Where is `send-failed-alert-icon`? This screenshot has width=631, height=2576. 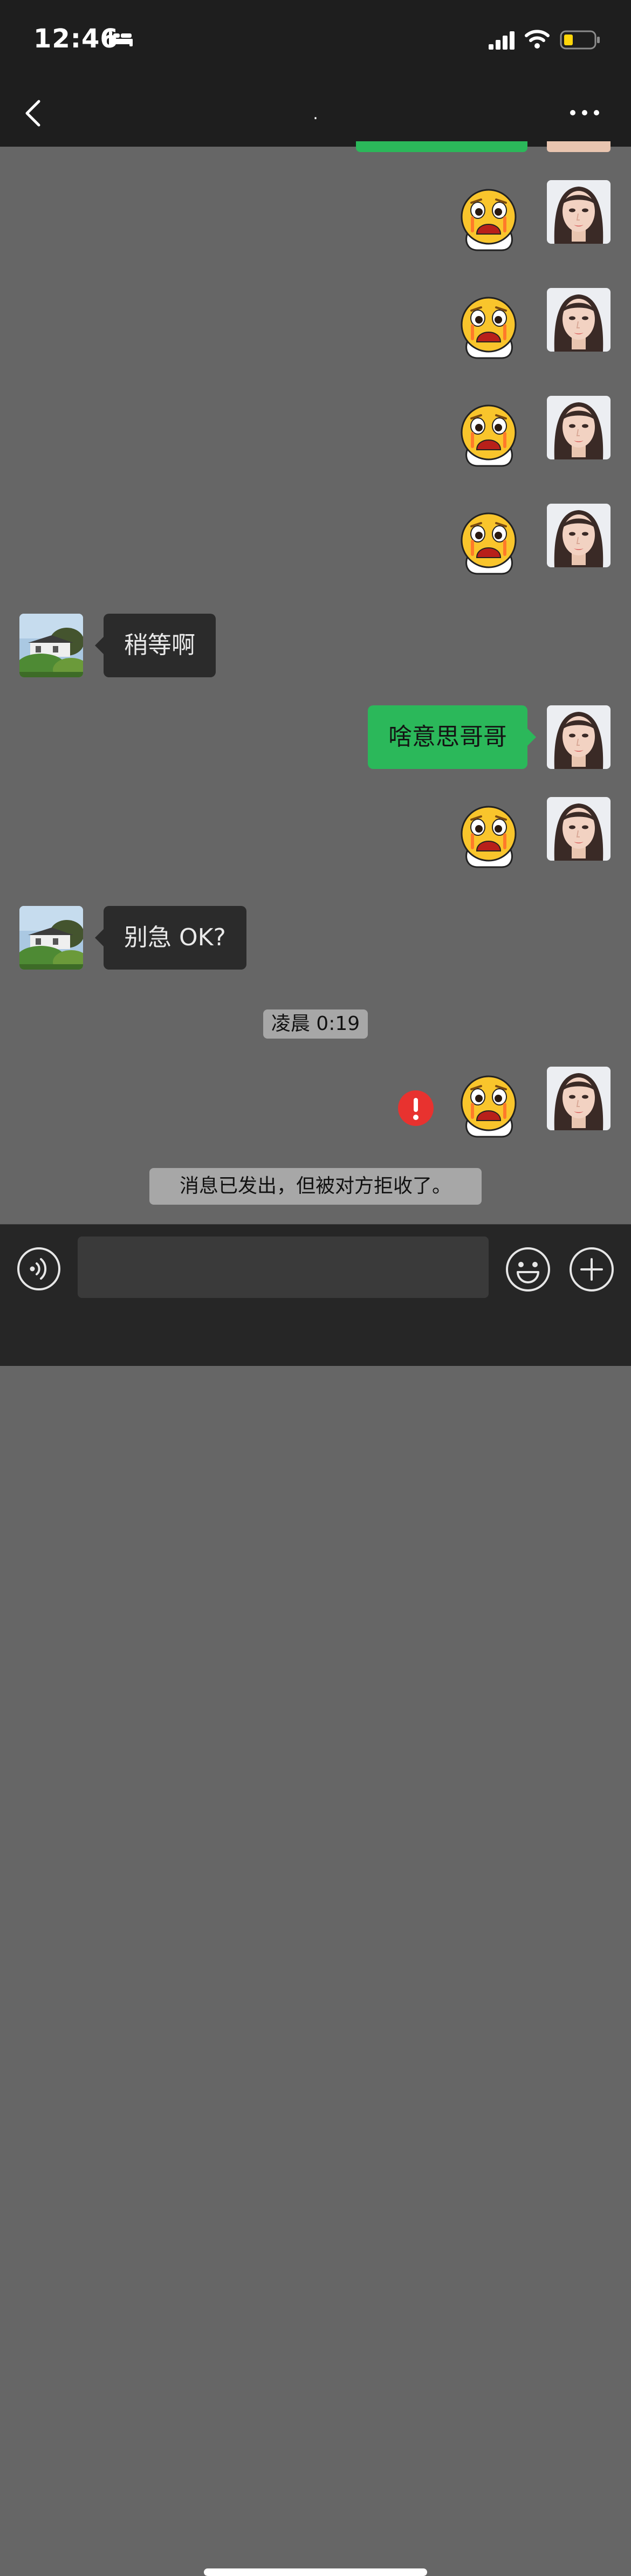
send-failed-alert-icon is located at coordinates (416, 1108).